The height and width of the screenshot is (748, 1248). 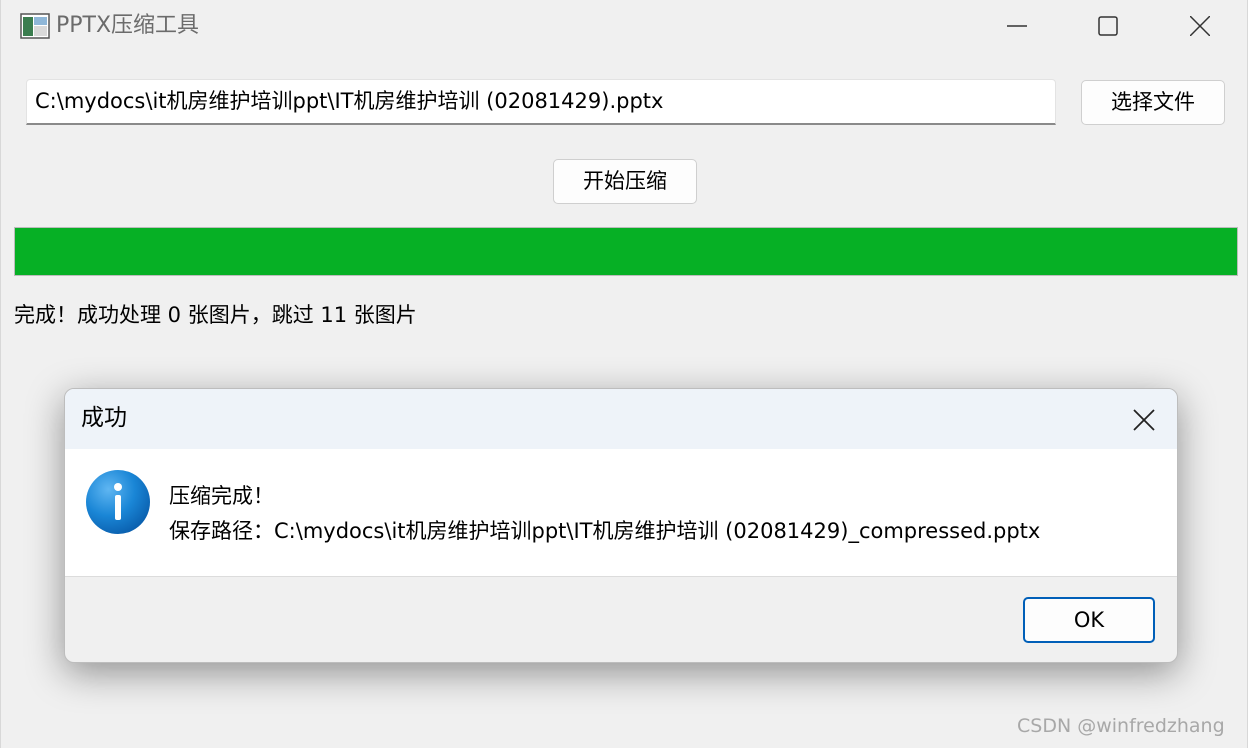 What do you see at coordinates (128, 25) in the screenshot?
I see `window-title: PPTX压缩工具` at bounding box center [128, 25].